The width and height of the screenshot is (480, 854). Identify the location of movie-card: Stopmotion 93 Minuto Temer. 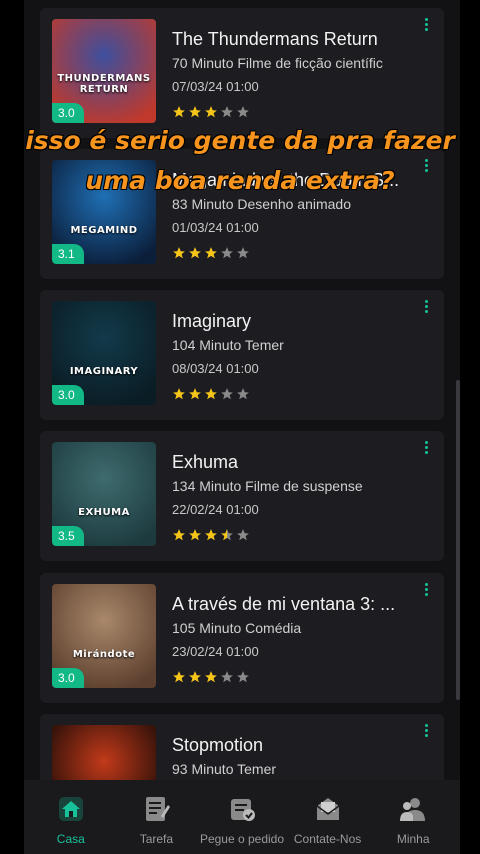
(242, 747).